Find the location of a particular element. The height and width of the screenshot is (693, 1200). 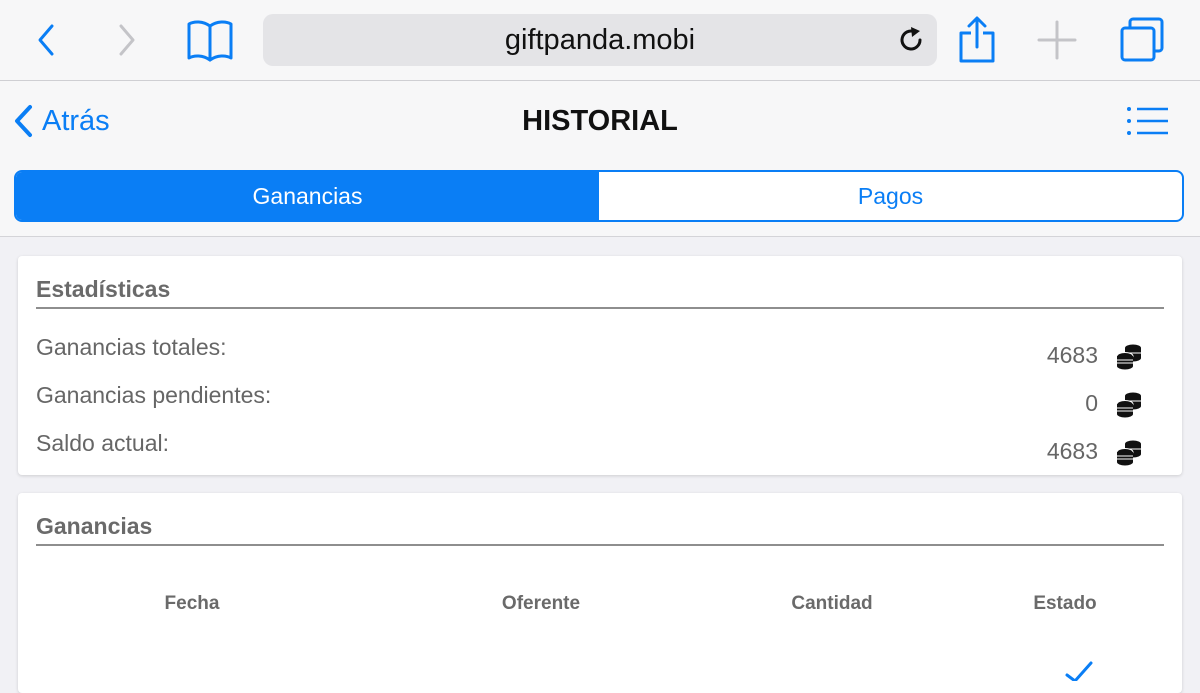

share-icon is located at coordinates (977, 39).